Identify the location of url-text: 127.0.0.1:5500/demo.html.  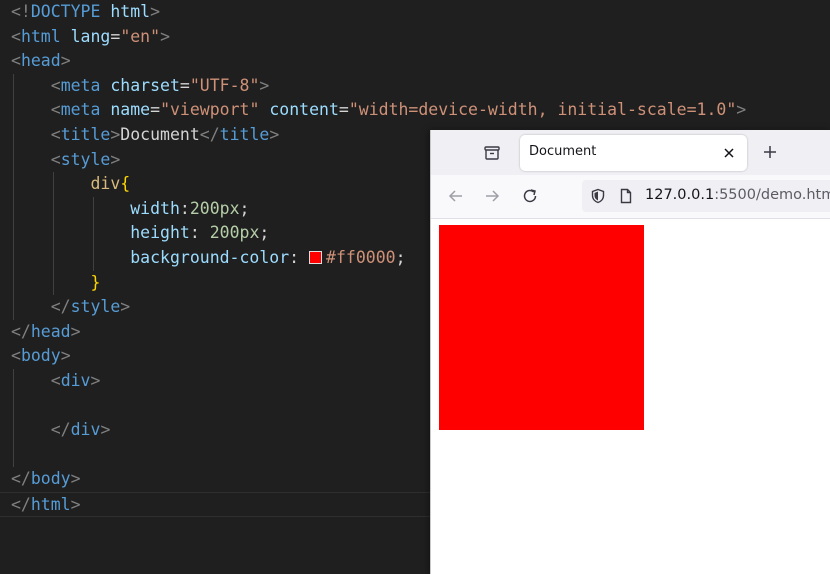
(737, 195).